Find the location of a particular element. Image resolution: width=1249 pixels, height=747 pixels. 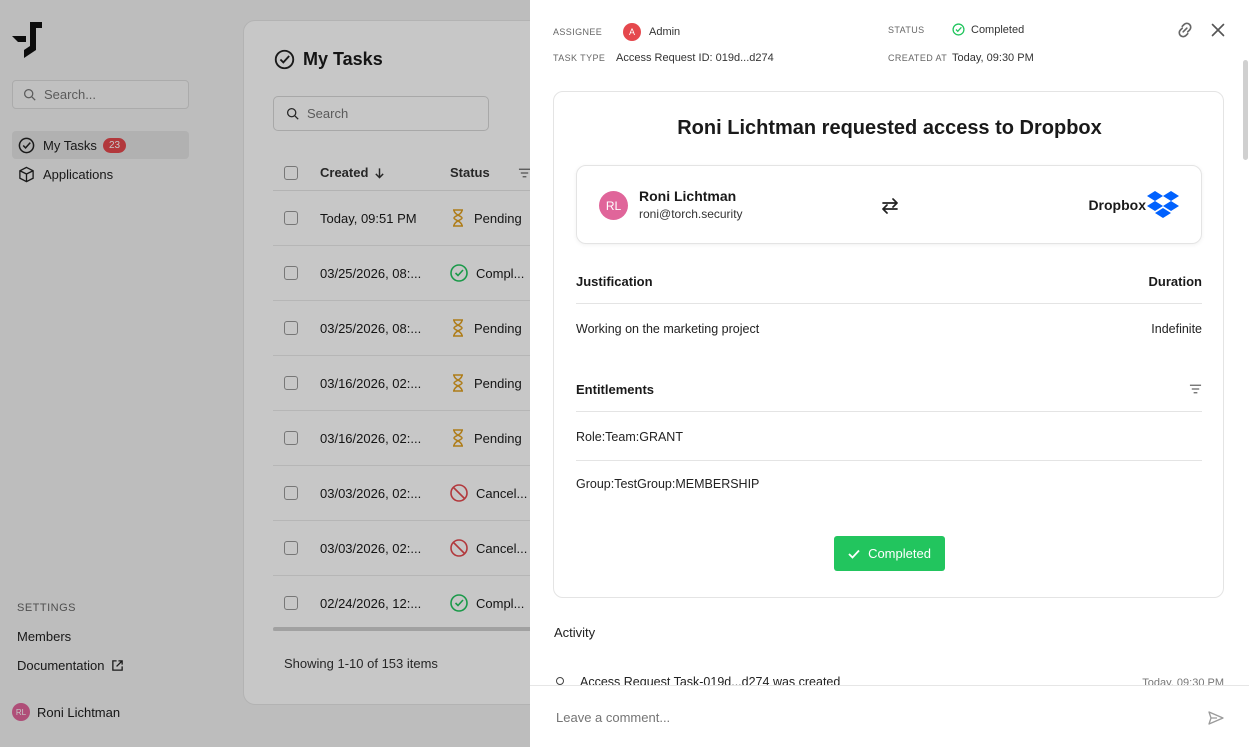

justification-label: Justification is located at coordinates (614, 281).